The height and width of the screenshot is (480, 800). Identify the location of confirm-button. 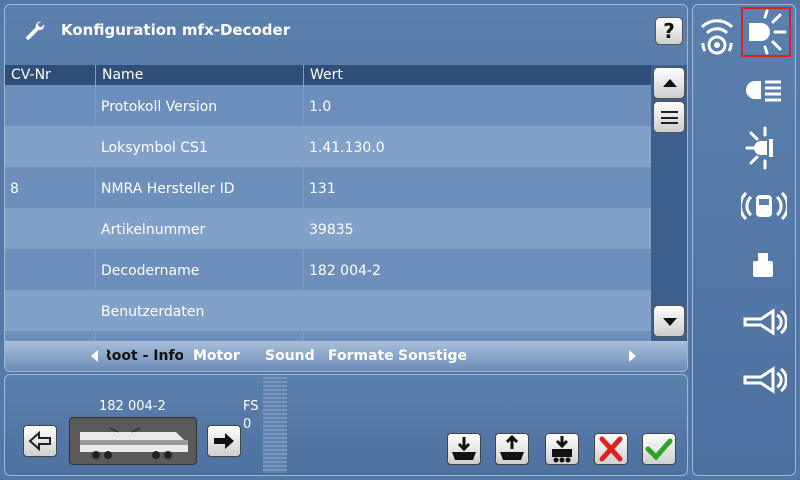
(659, 449).